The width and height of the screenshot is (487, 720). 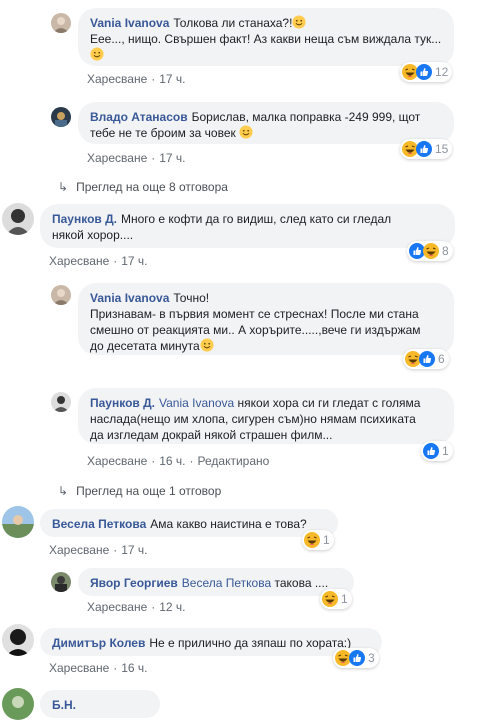 What do you see at coordinates (100, 704) in the screenshot?
I see `comment-bubble: Б.Н.` at bounding box center [100, 704].